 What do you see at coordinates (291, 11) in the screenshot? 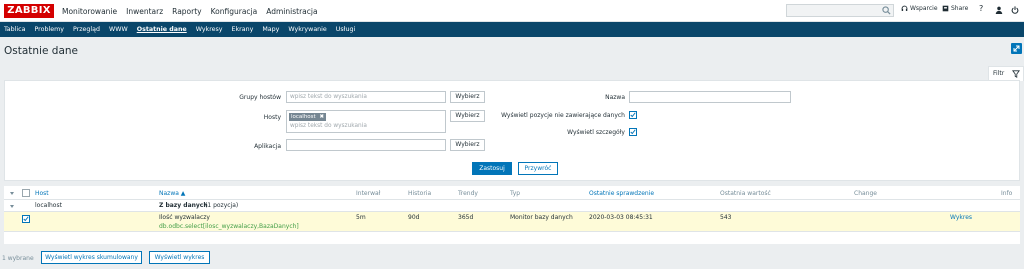
I see `menu-administration: Administracja` at bounding box center [291, 11].